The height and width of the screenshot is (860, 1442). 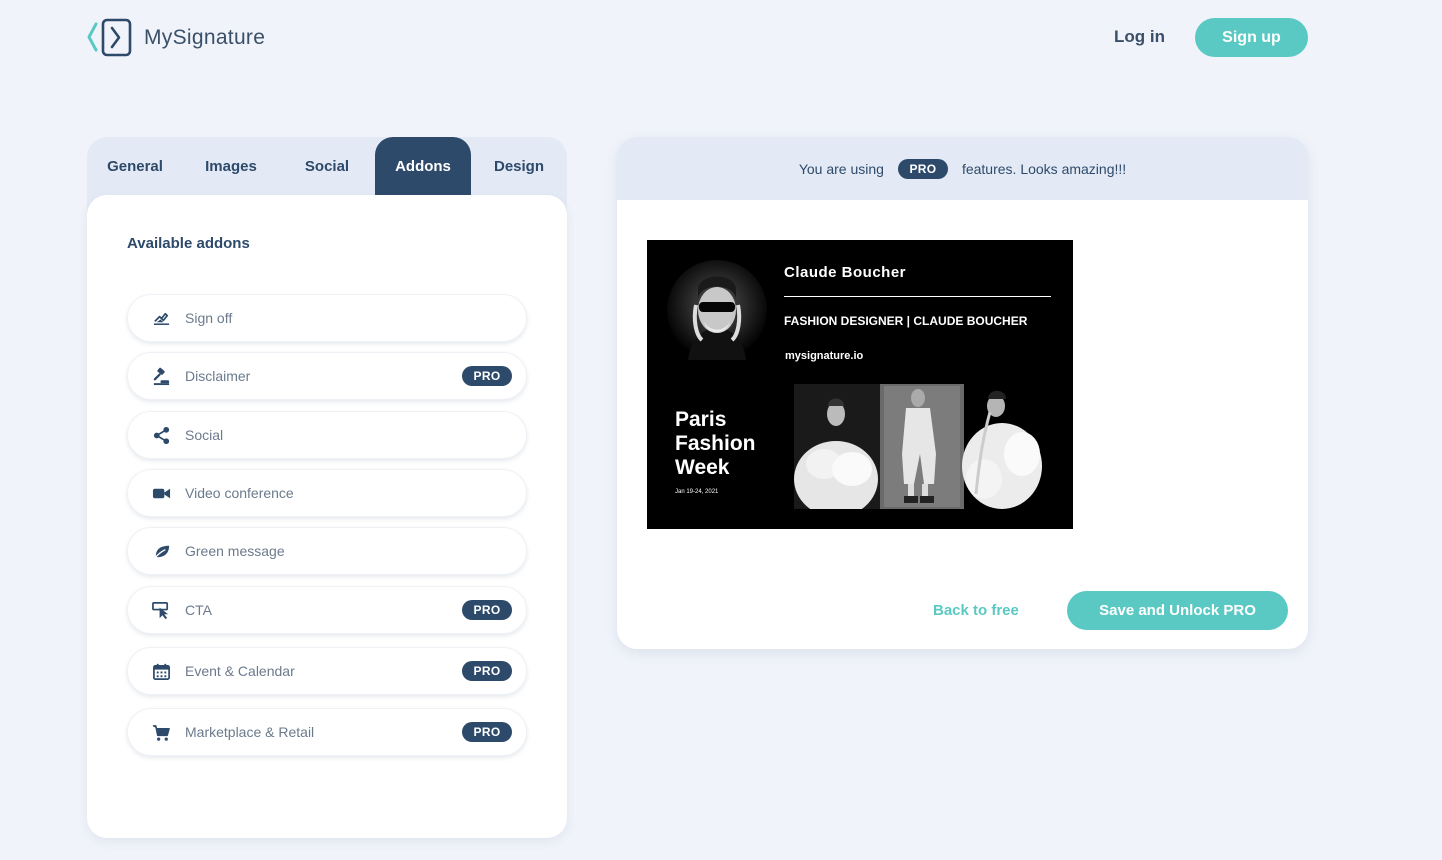 I want to click on addon-cta: CTA PRO, so click(x=327, y=610).